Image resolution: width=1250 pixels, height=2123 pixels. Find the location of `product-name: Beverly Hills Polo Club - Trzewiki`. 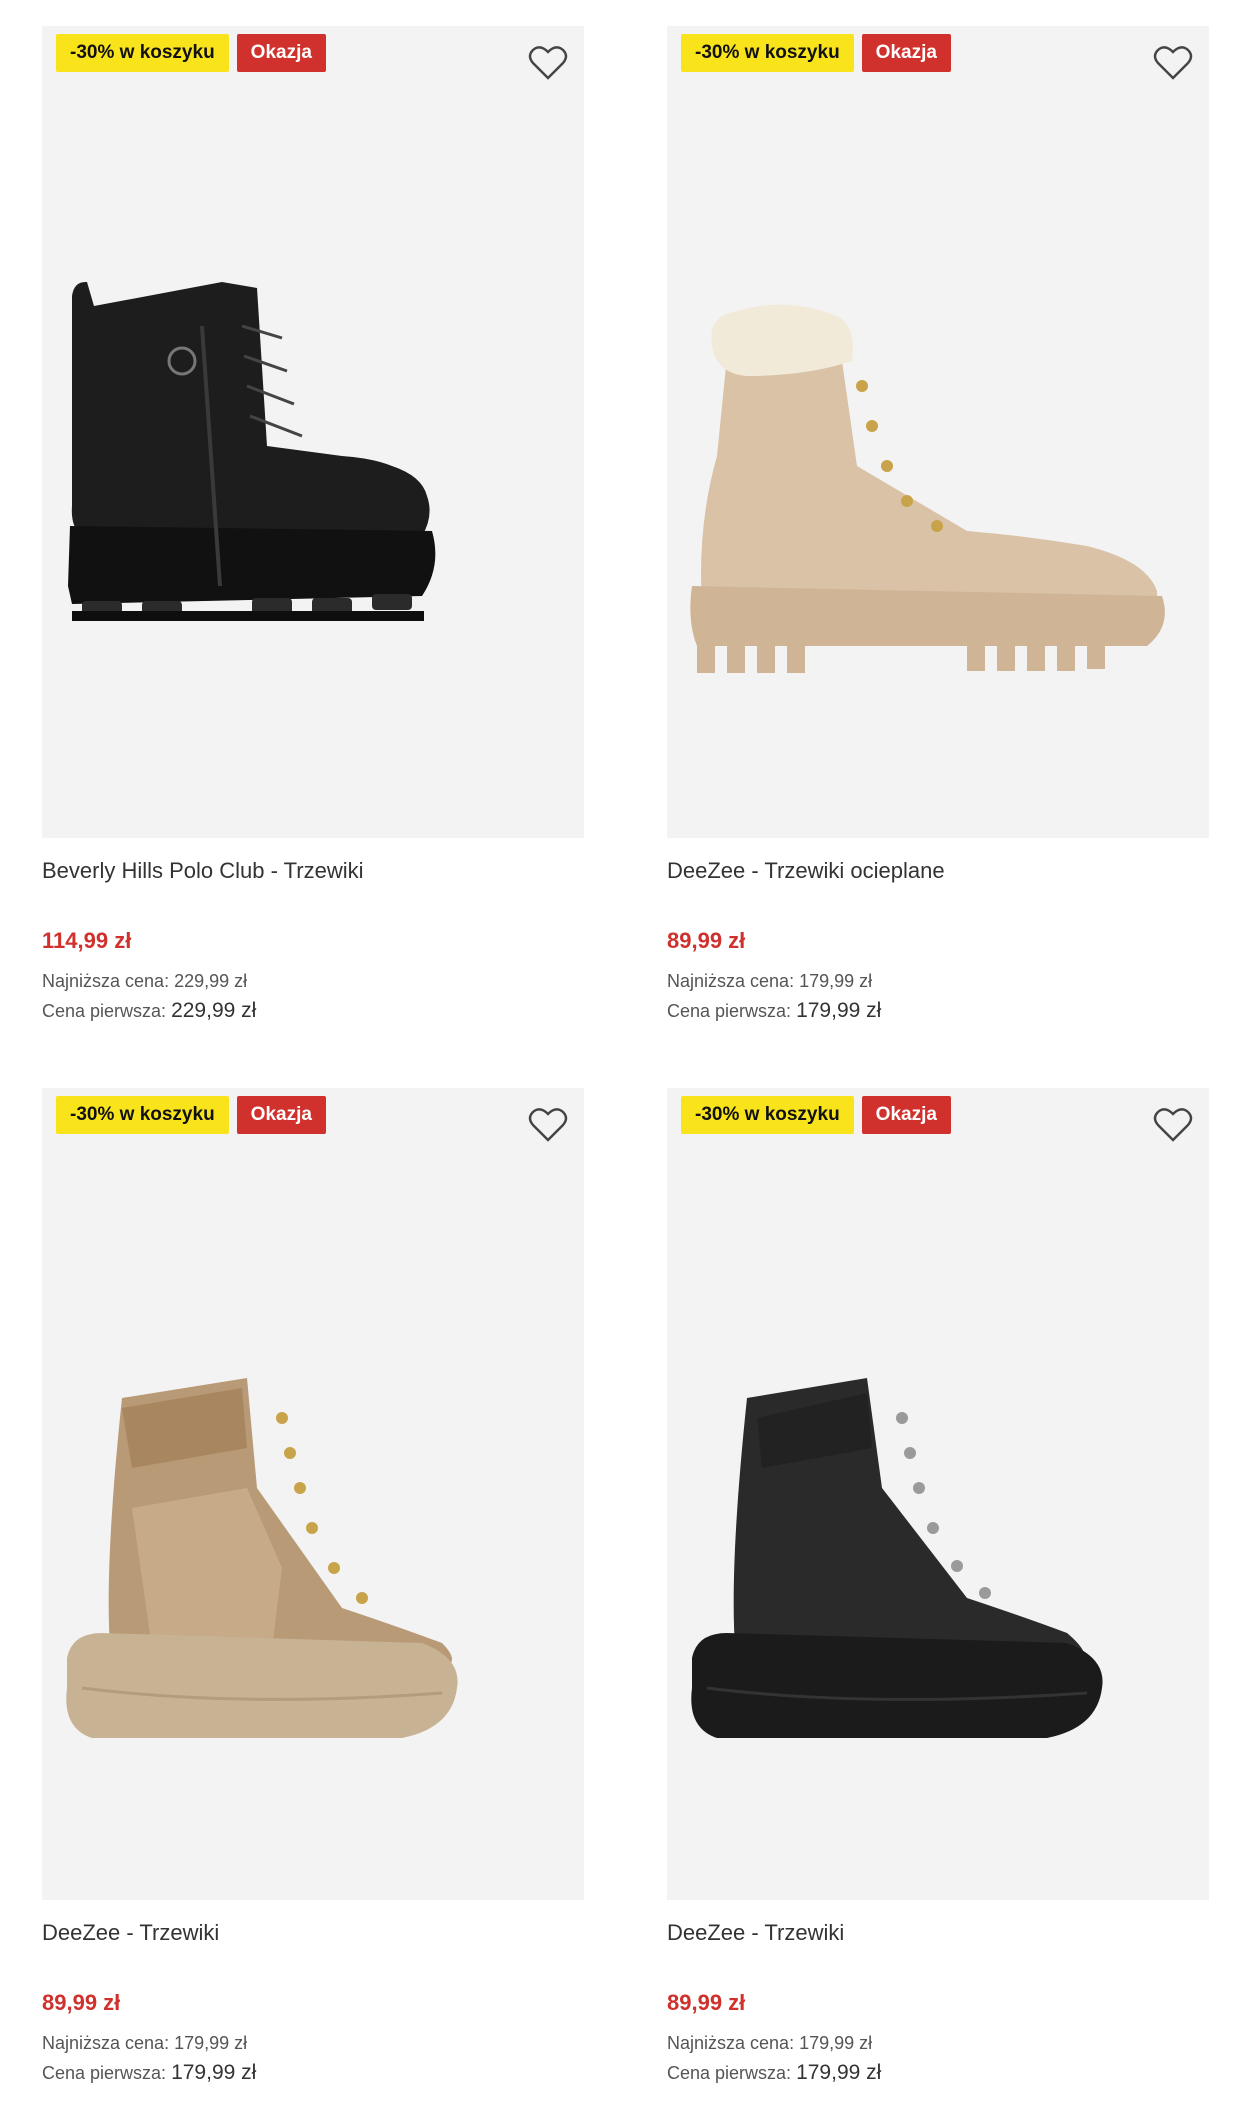

product-name: Beverly Hills Polo Club - Trzewiki is located at coordinates (313, 874).